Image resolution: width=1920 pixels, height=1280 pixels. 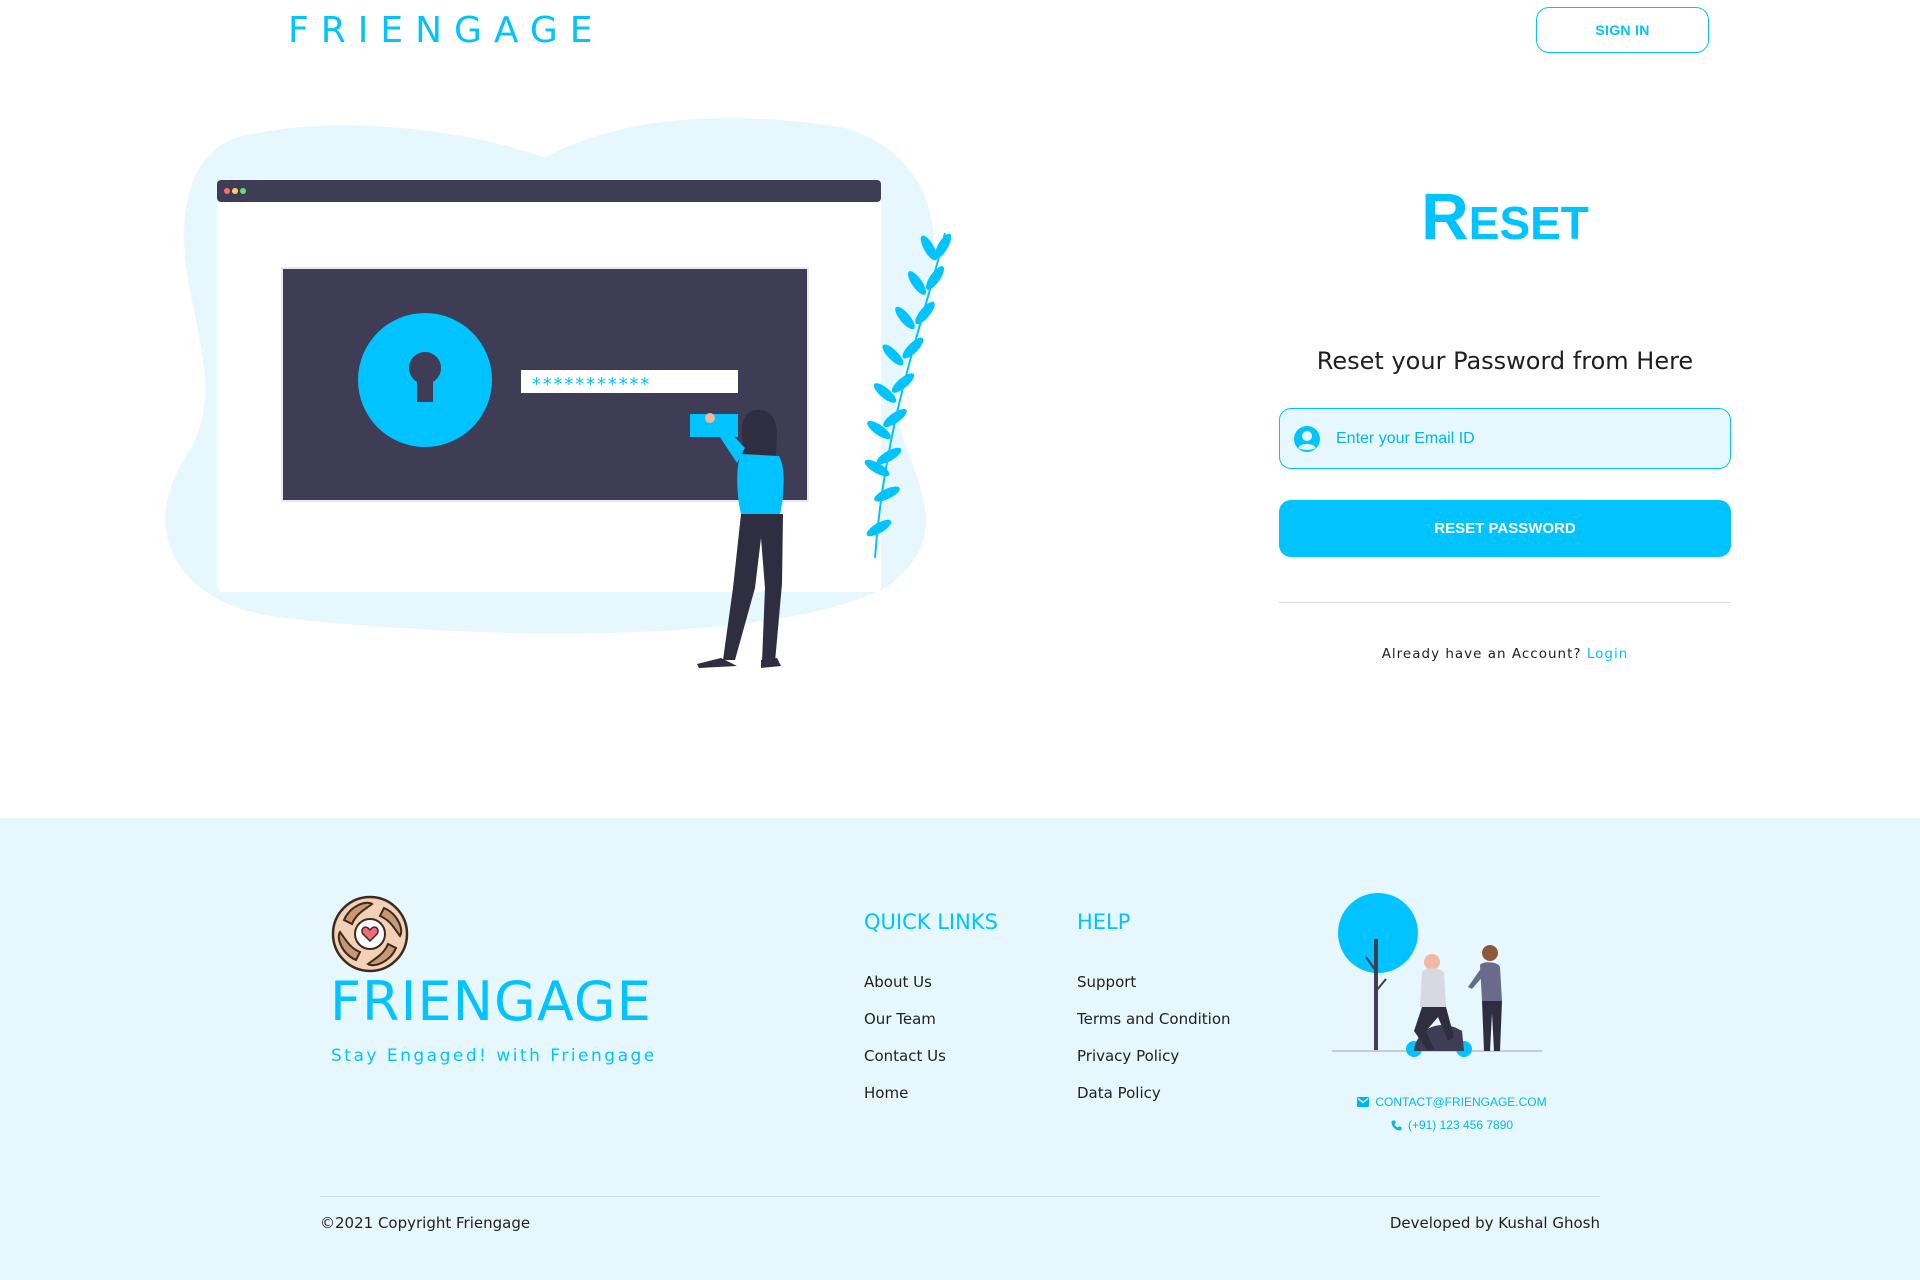 I want to click on contact-email: CONTACT@FRIENGAGE.COM, so click(x=1452, y=1102).